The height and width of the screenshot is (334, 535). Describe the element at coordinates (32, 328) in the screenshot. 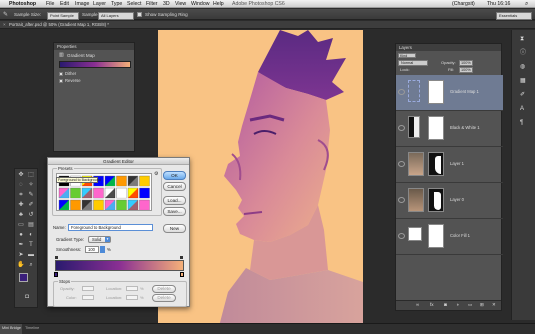

I see `timeline-tab: Timeline` at that location.